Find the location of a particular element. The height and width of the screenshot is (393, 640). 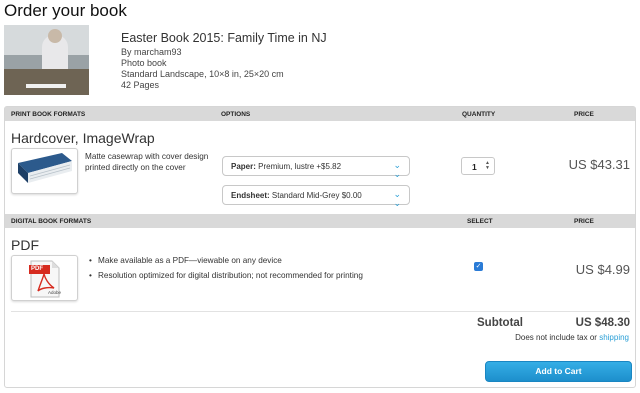

print-price: US $43.31 is located at coordinates (599, 164).